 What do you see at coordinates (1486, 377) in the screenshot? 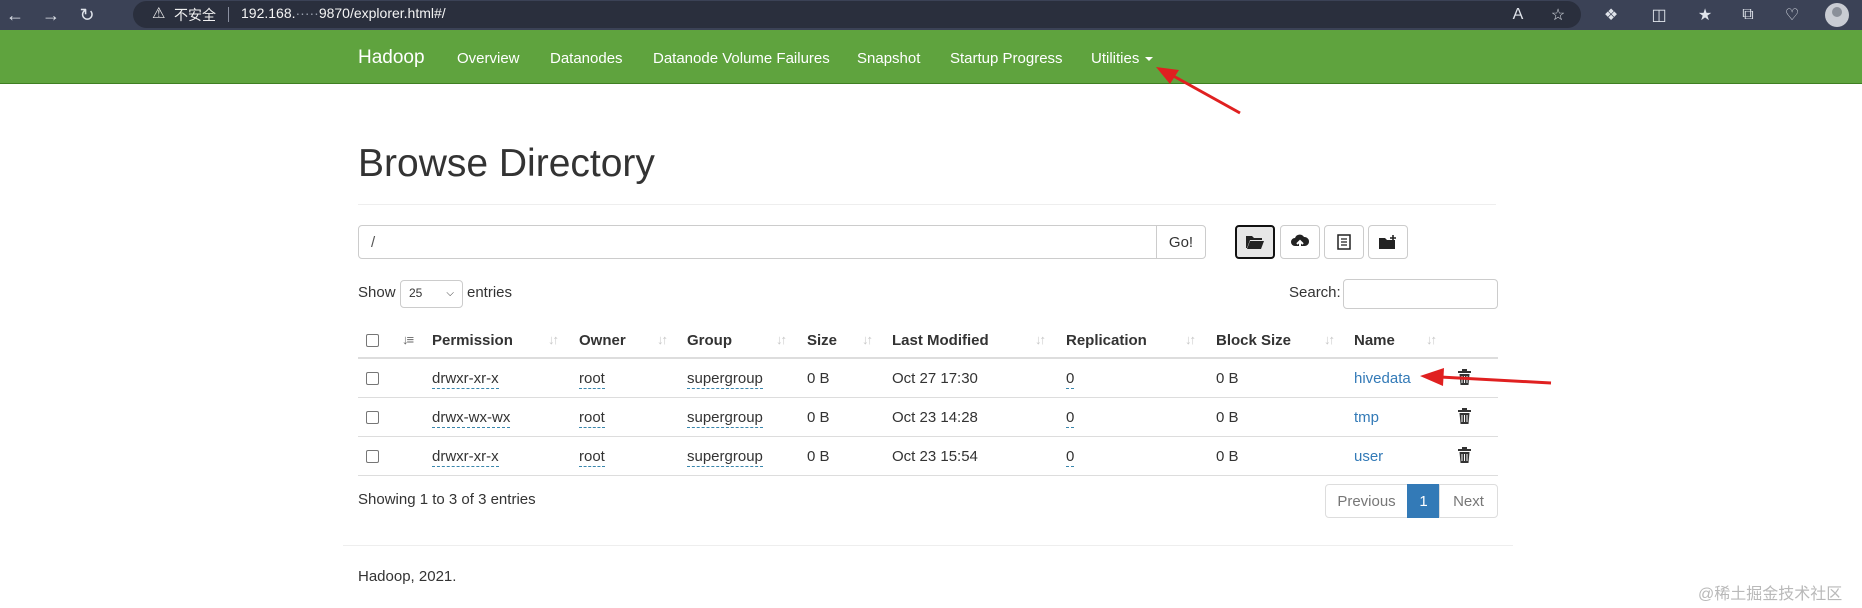
I see `annotation-arrow-hivedata` at bounding box center [1486, 377].